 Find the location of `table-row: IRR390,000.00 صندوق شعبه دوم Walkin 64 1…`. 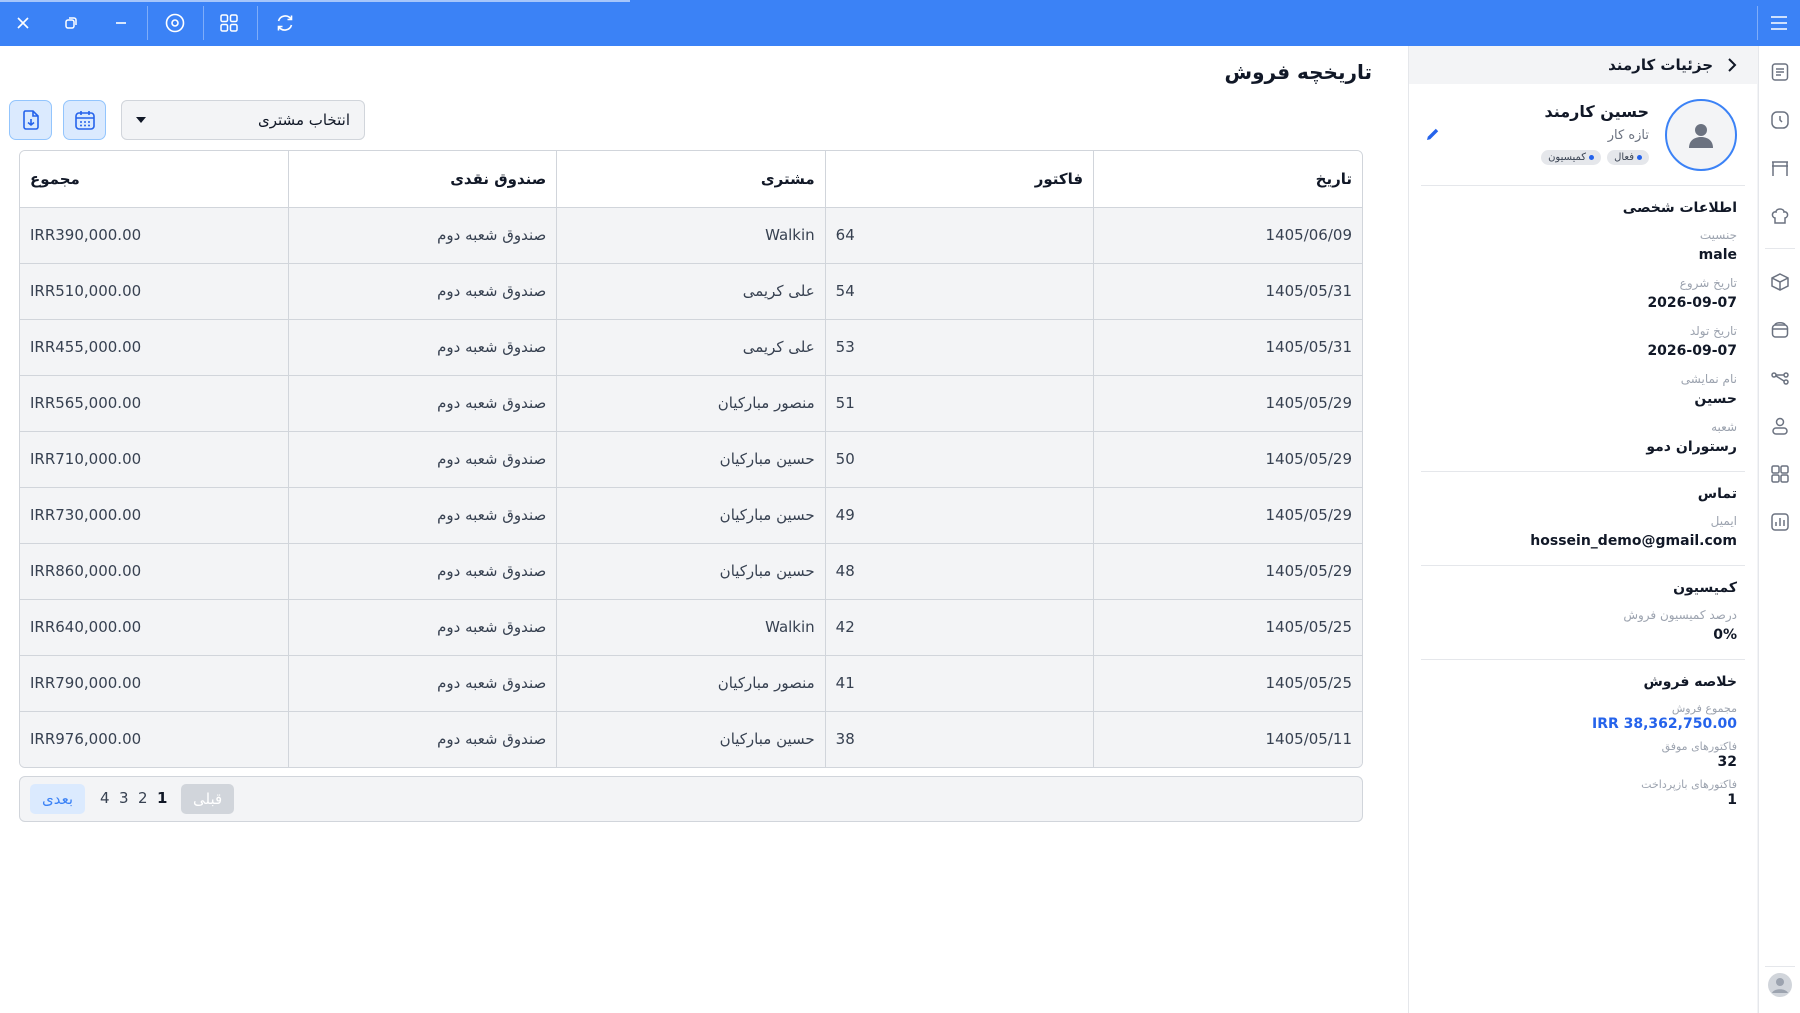

table-row: IRR390,000.00 صندوق شعبه دوم Walkin 64 1… is located at coordinates (691, 235).